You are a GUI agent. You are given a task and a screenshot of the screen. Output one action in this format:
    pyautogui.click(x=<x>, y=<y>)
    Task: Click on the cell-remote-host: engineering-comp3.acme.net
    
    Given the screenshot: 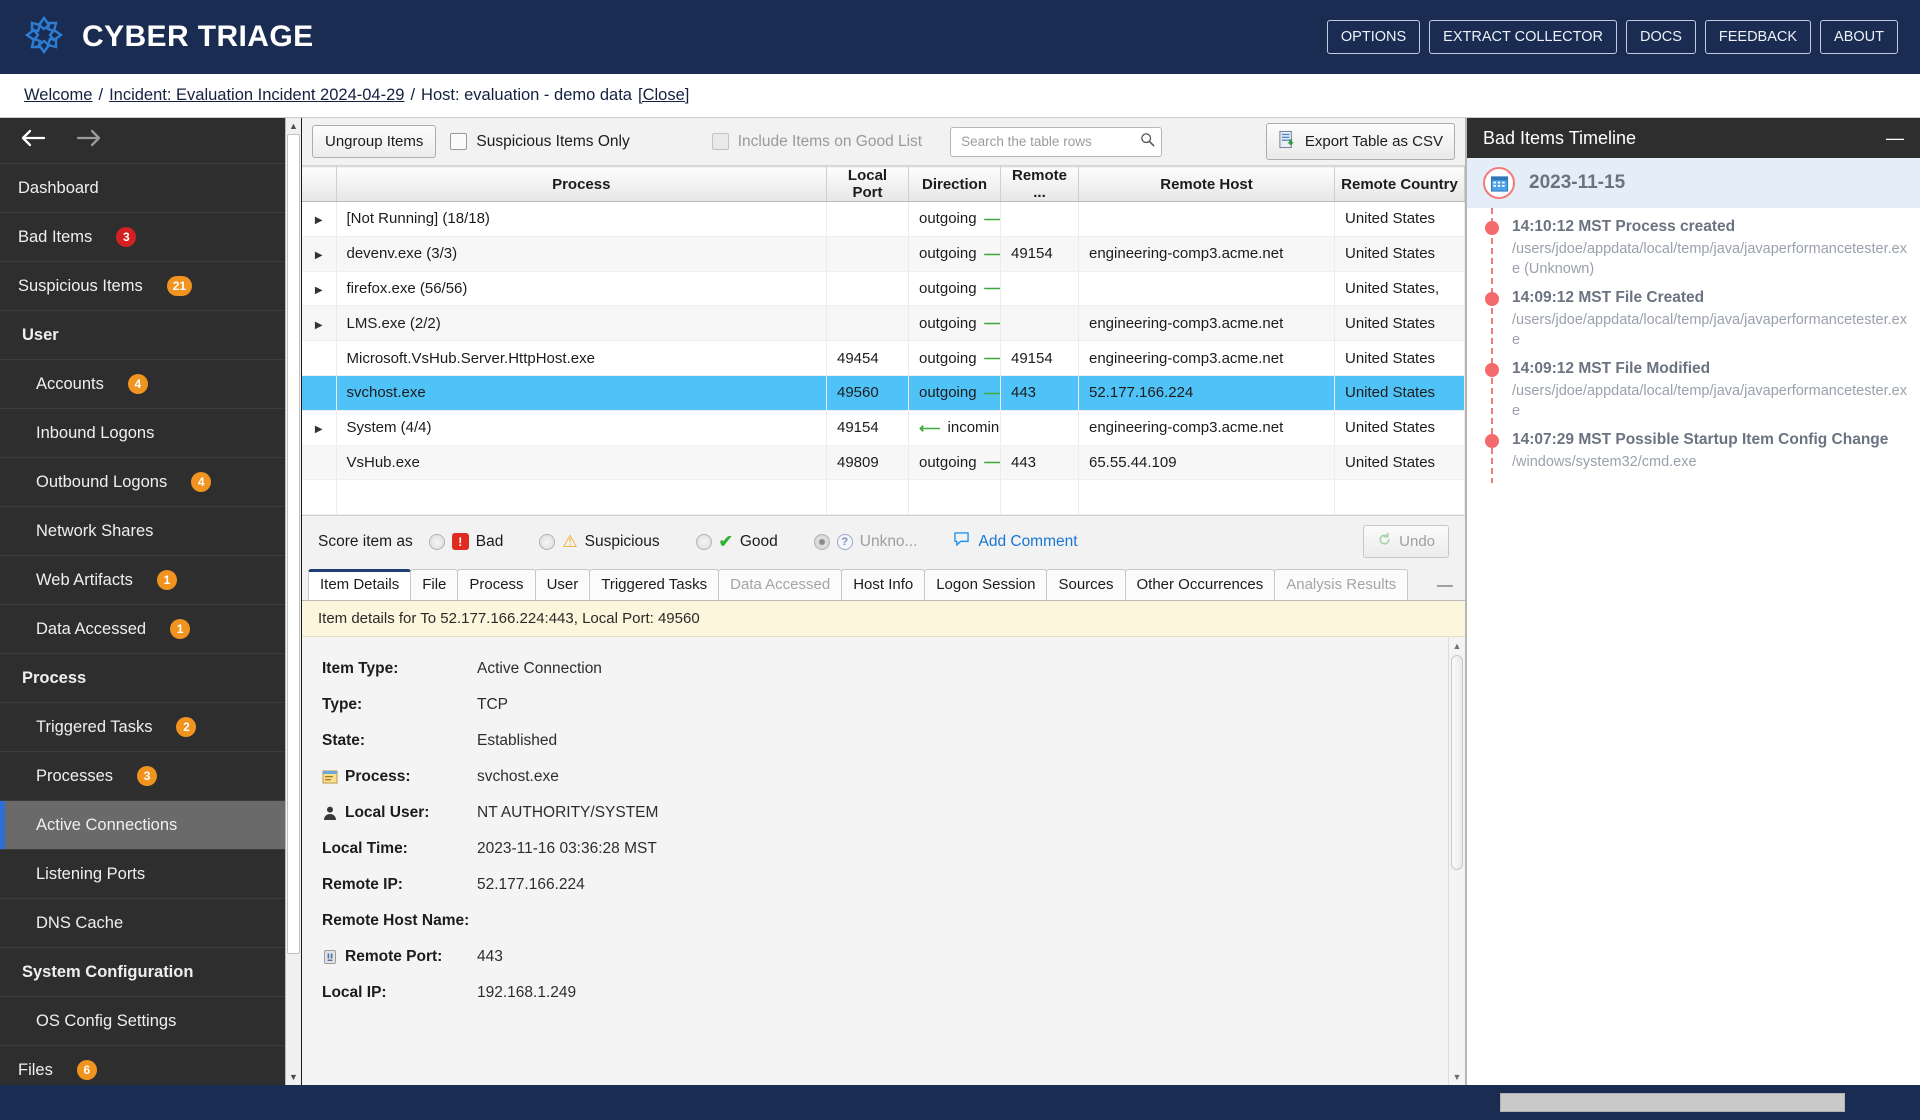 What is the action you would take?
    pyautogui.click(x=1206, y=358)
    